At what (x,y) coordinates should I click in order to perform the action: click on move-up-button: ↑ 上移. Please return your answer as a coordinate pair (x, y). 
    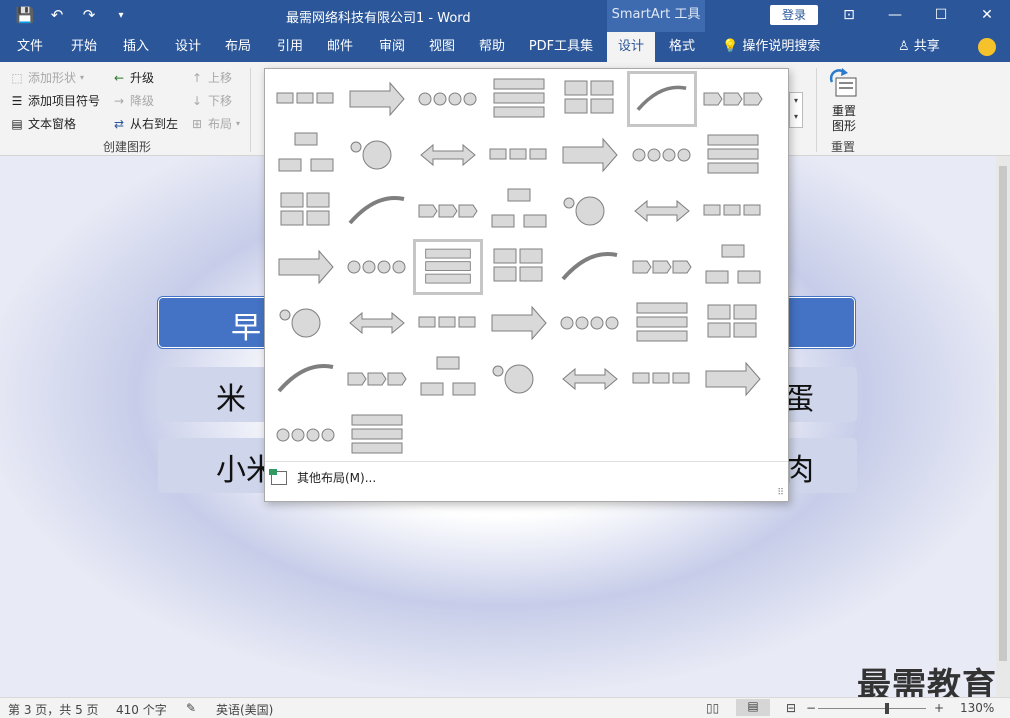
    Looking at the image, I should click on (211, 77).